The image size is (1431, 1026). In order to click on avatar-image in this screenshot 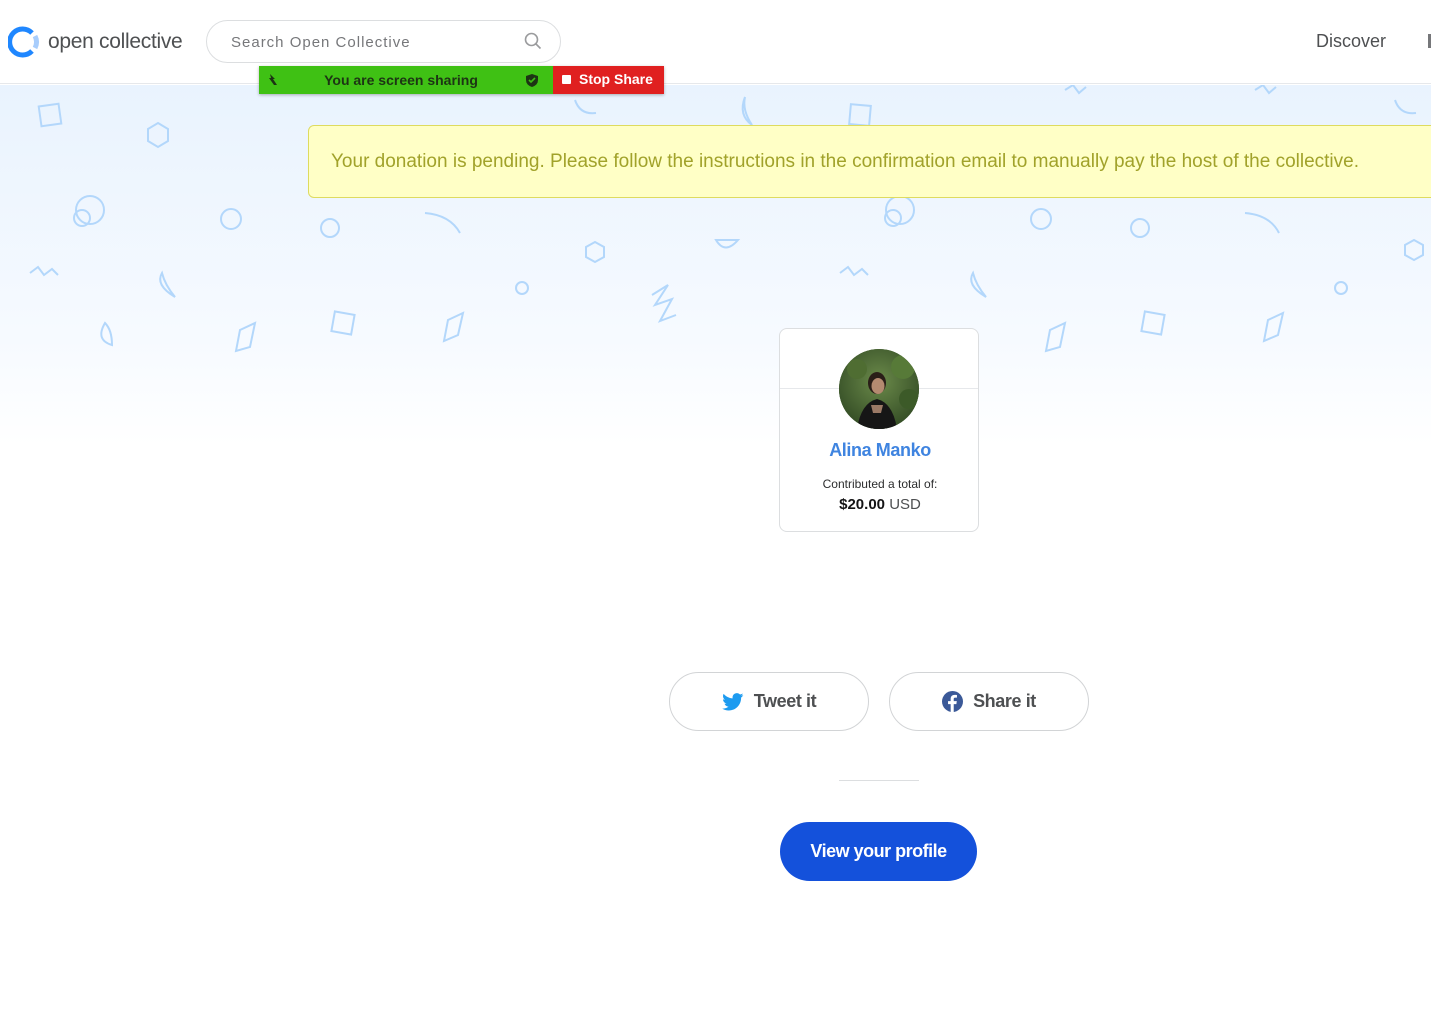, I will do `click(879, 389)`.